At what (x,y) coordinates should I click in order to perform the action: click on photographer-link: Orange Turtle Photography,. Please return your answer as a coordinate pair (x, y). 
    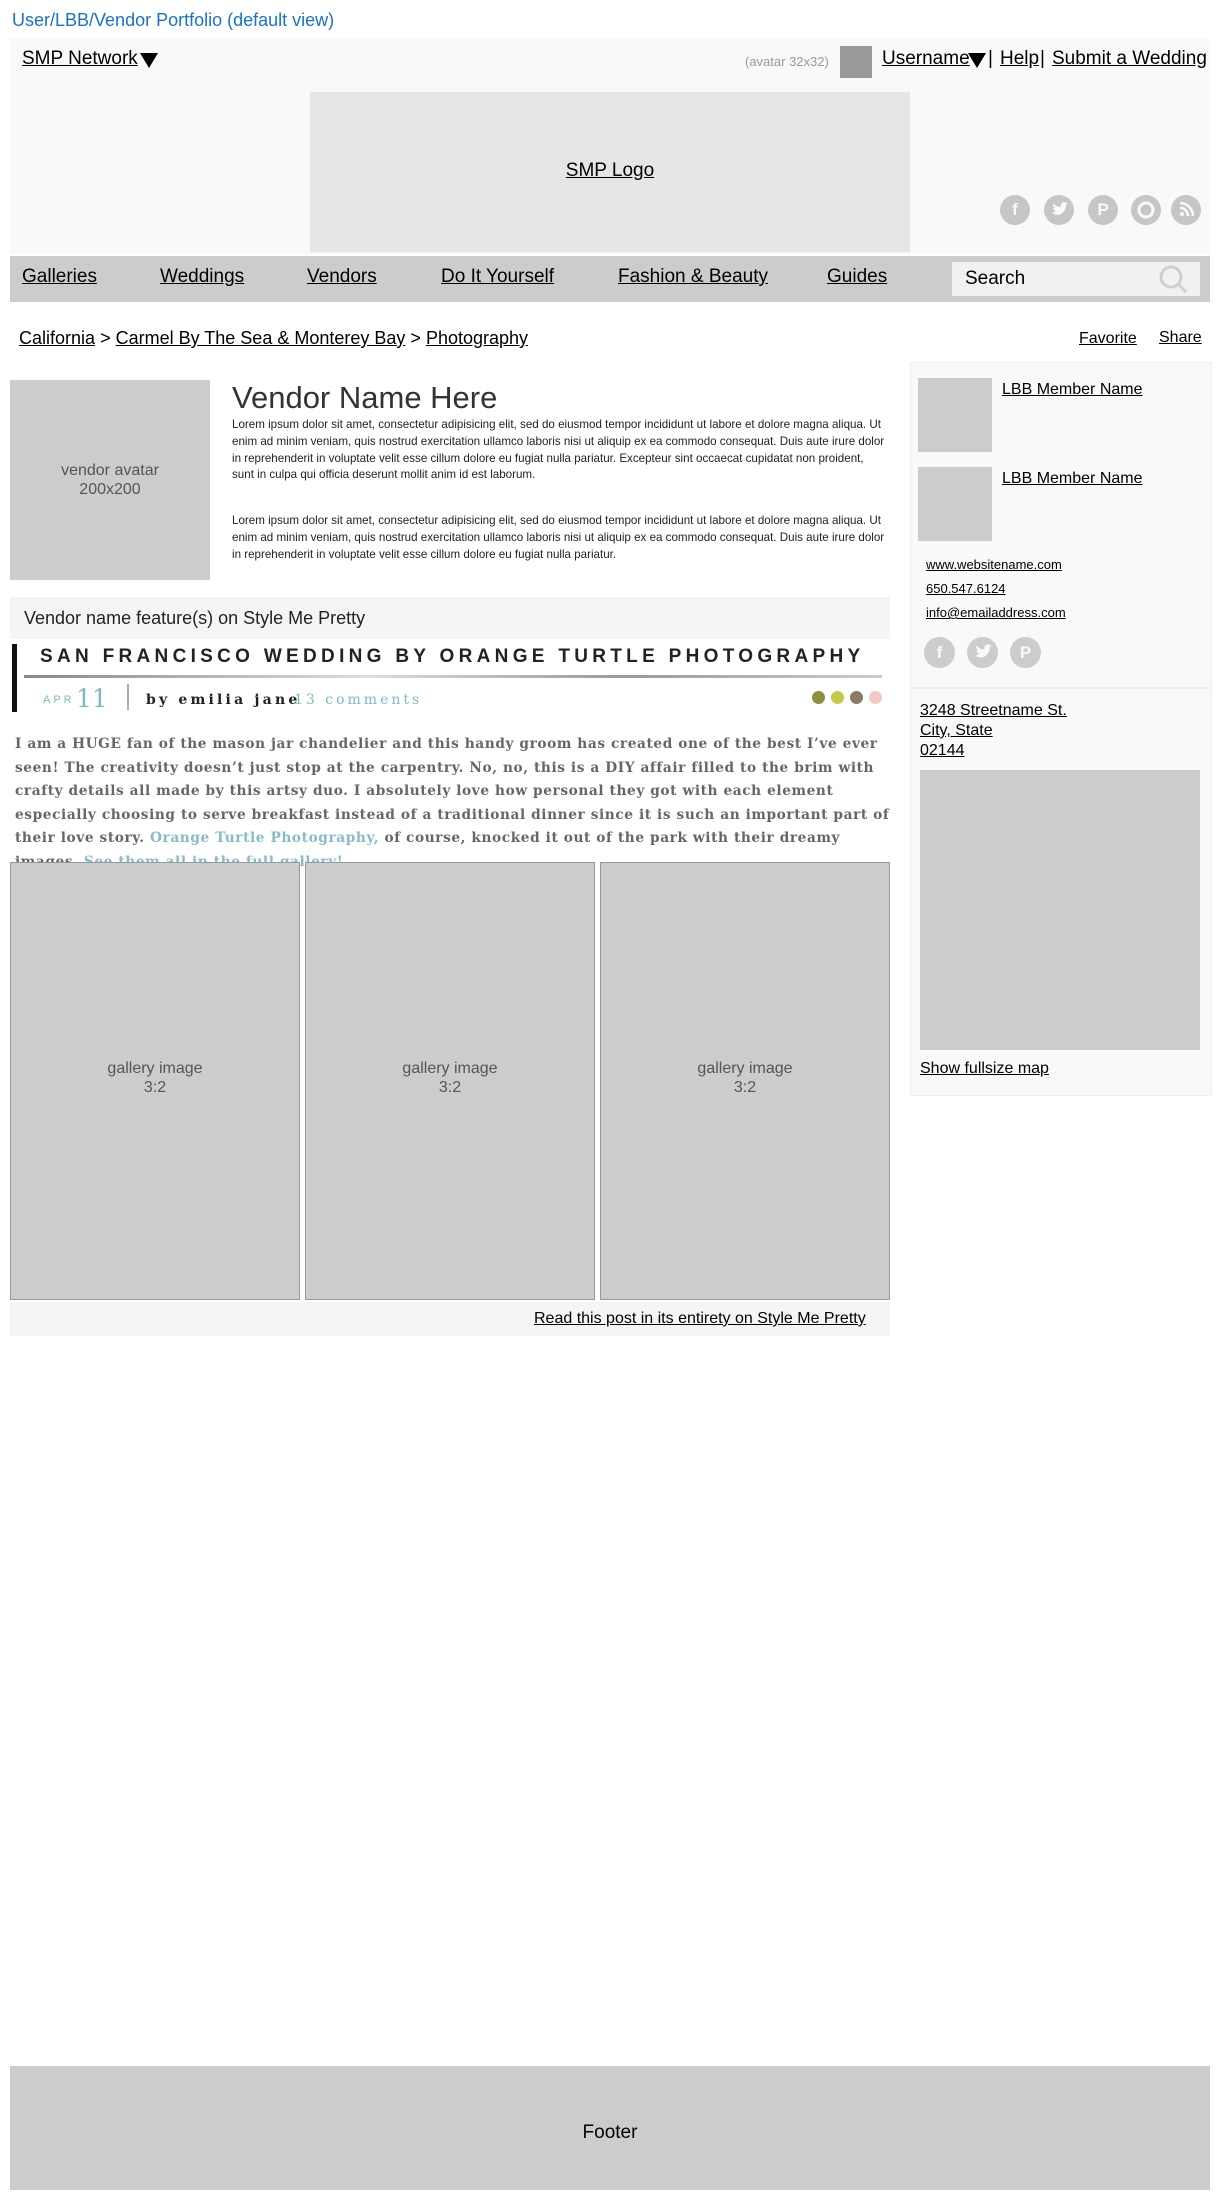
    Looking at the image, I should click on (264, 838).